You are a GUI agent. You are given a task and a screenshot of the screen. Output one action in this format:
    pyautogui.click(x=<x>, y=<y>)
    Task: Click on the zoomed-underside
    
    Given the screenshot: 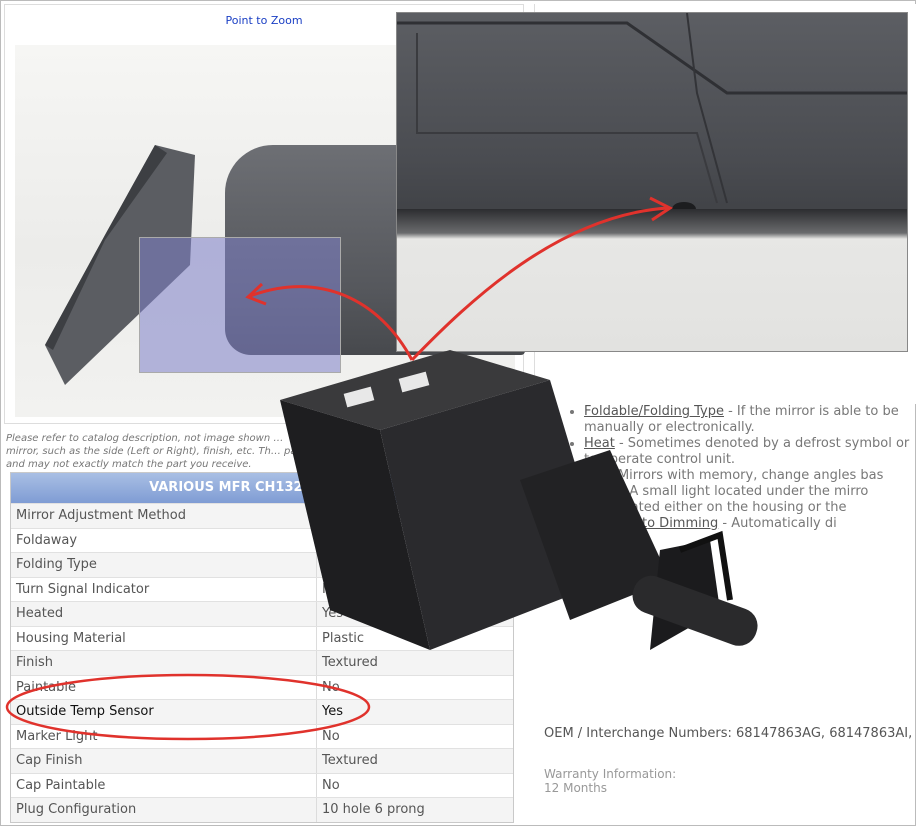 What is the action you would take?
    pyautogui.click(x=652, y=224)
    